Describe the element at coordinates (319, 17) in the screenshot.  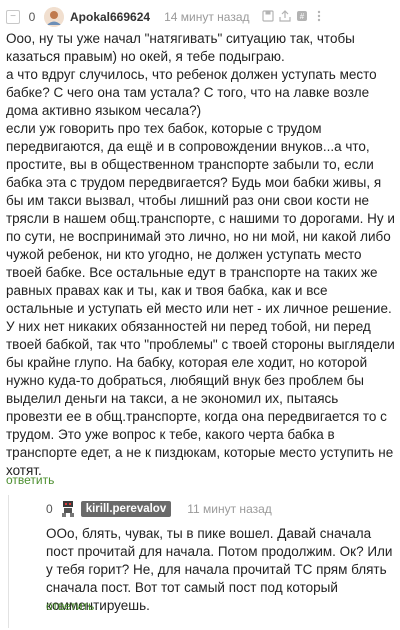
I see `more-icon` at that location.